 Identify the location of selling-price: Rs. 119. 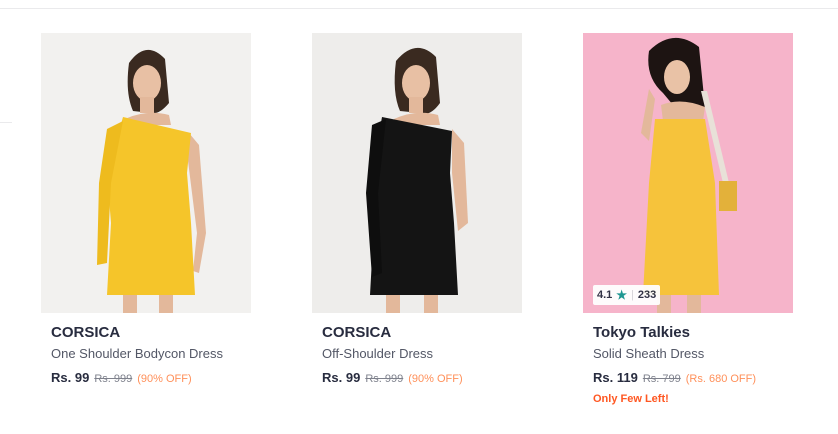
(615, 377).